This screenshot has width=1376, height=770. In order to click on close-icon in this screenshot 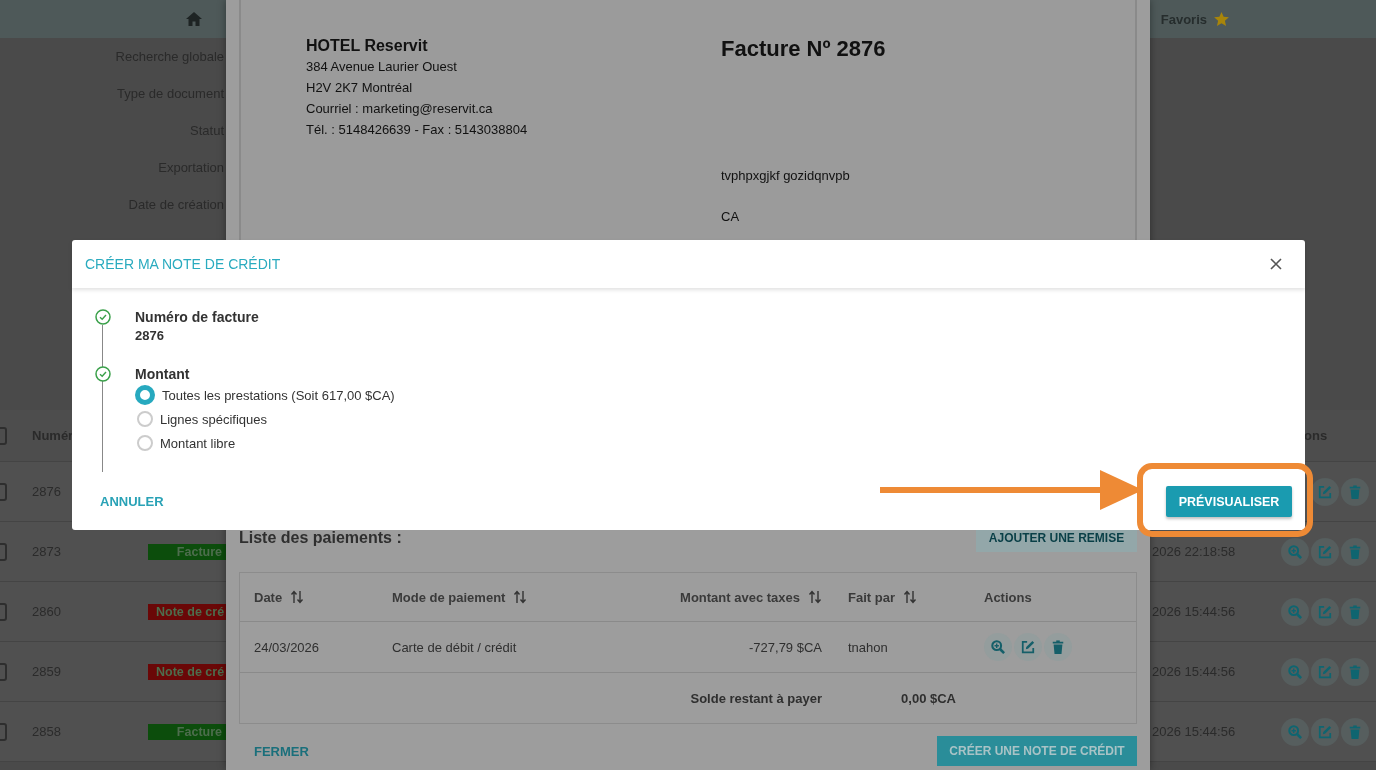, I will do `click(1276, 264)`.